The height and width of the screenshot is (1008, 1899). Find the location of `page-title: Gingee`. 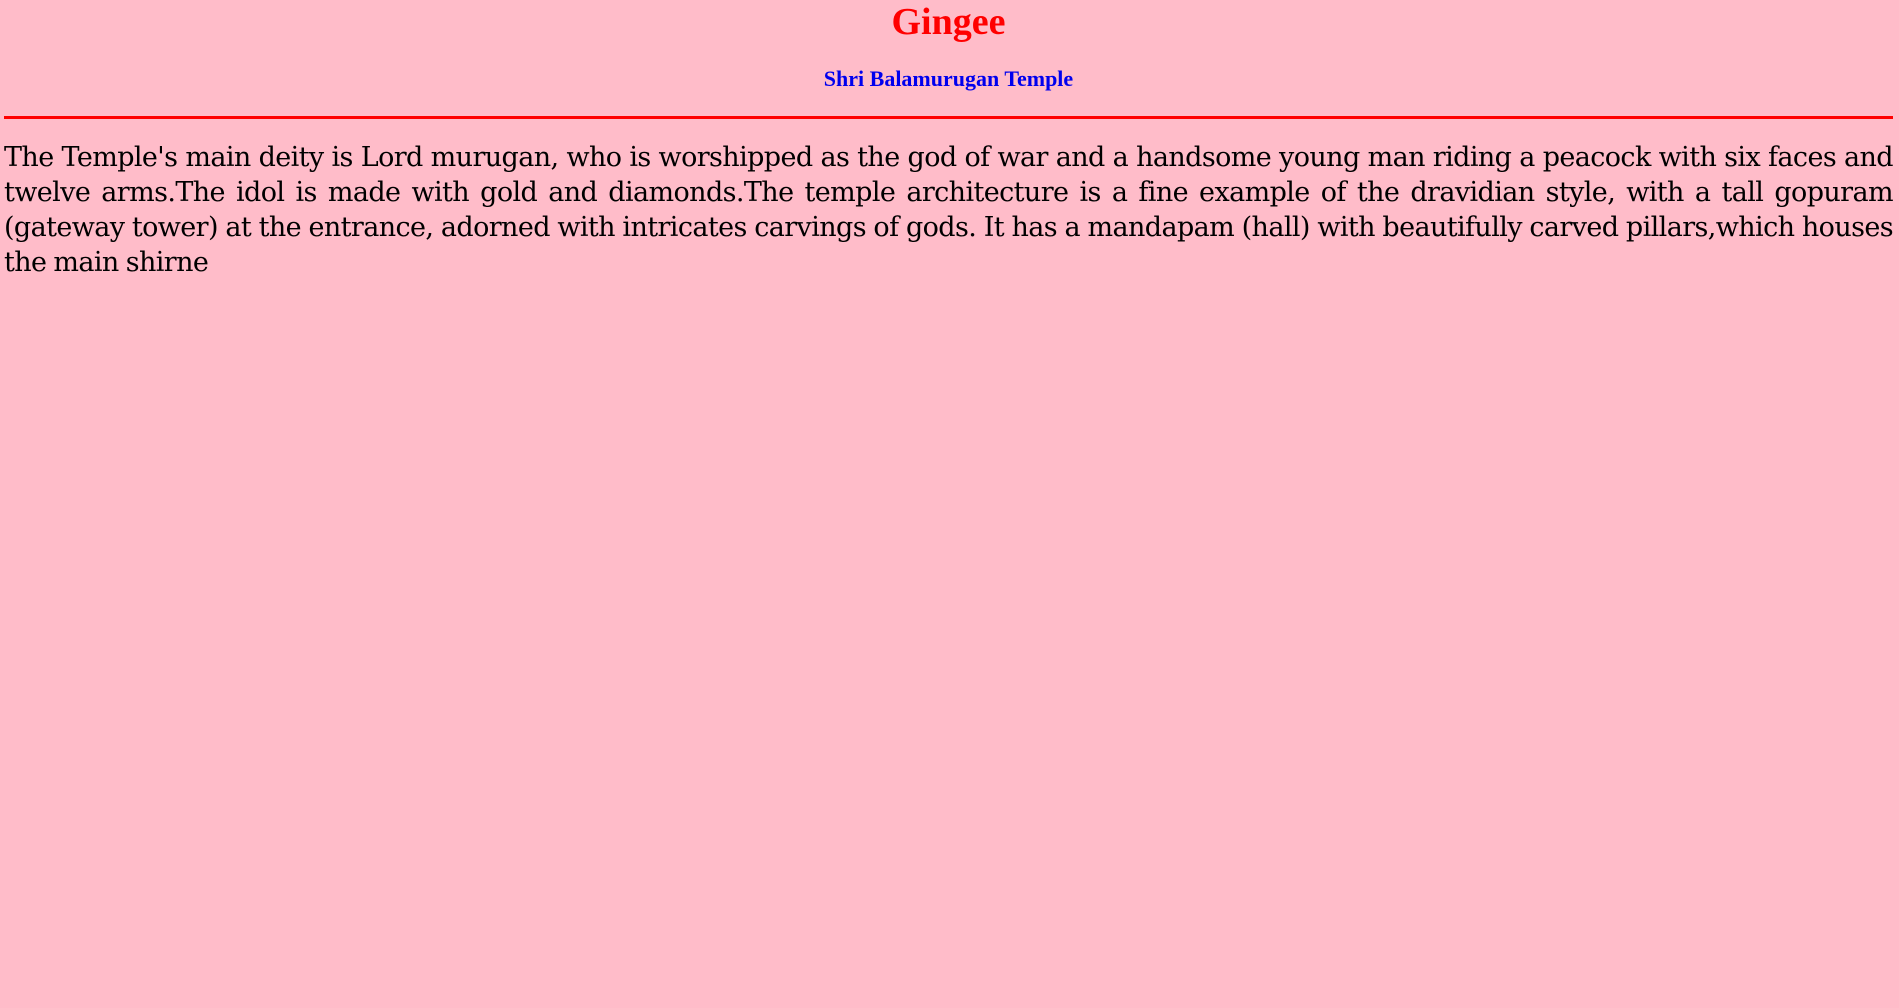

page-title: Gingee is located at coordinates (948, 22).